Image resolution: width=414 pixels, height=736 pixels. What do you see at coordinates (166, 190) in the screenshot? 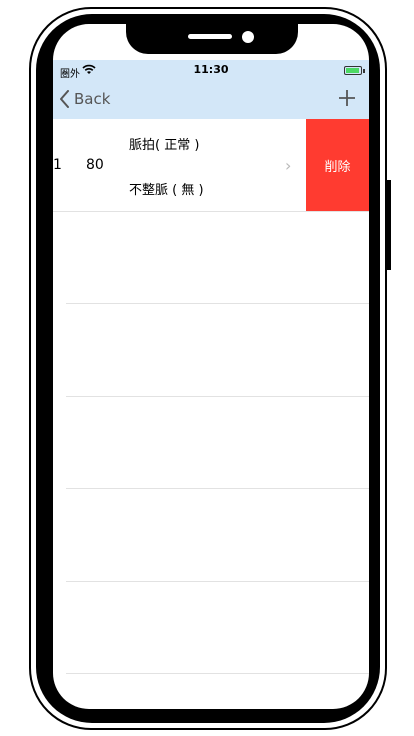
I see `arrhythmia-status: 不整脈 ( 無 )` at bounding box center [166, 190].